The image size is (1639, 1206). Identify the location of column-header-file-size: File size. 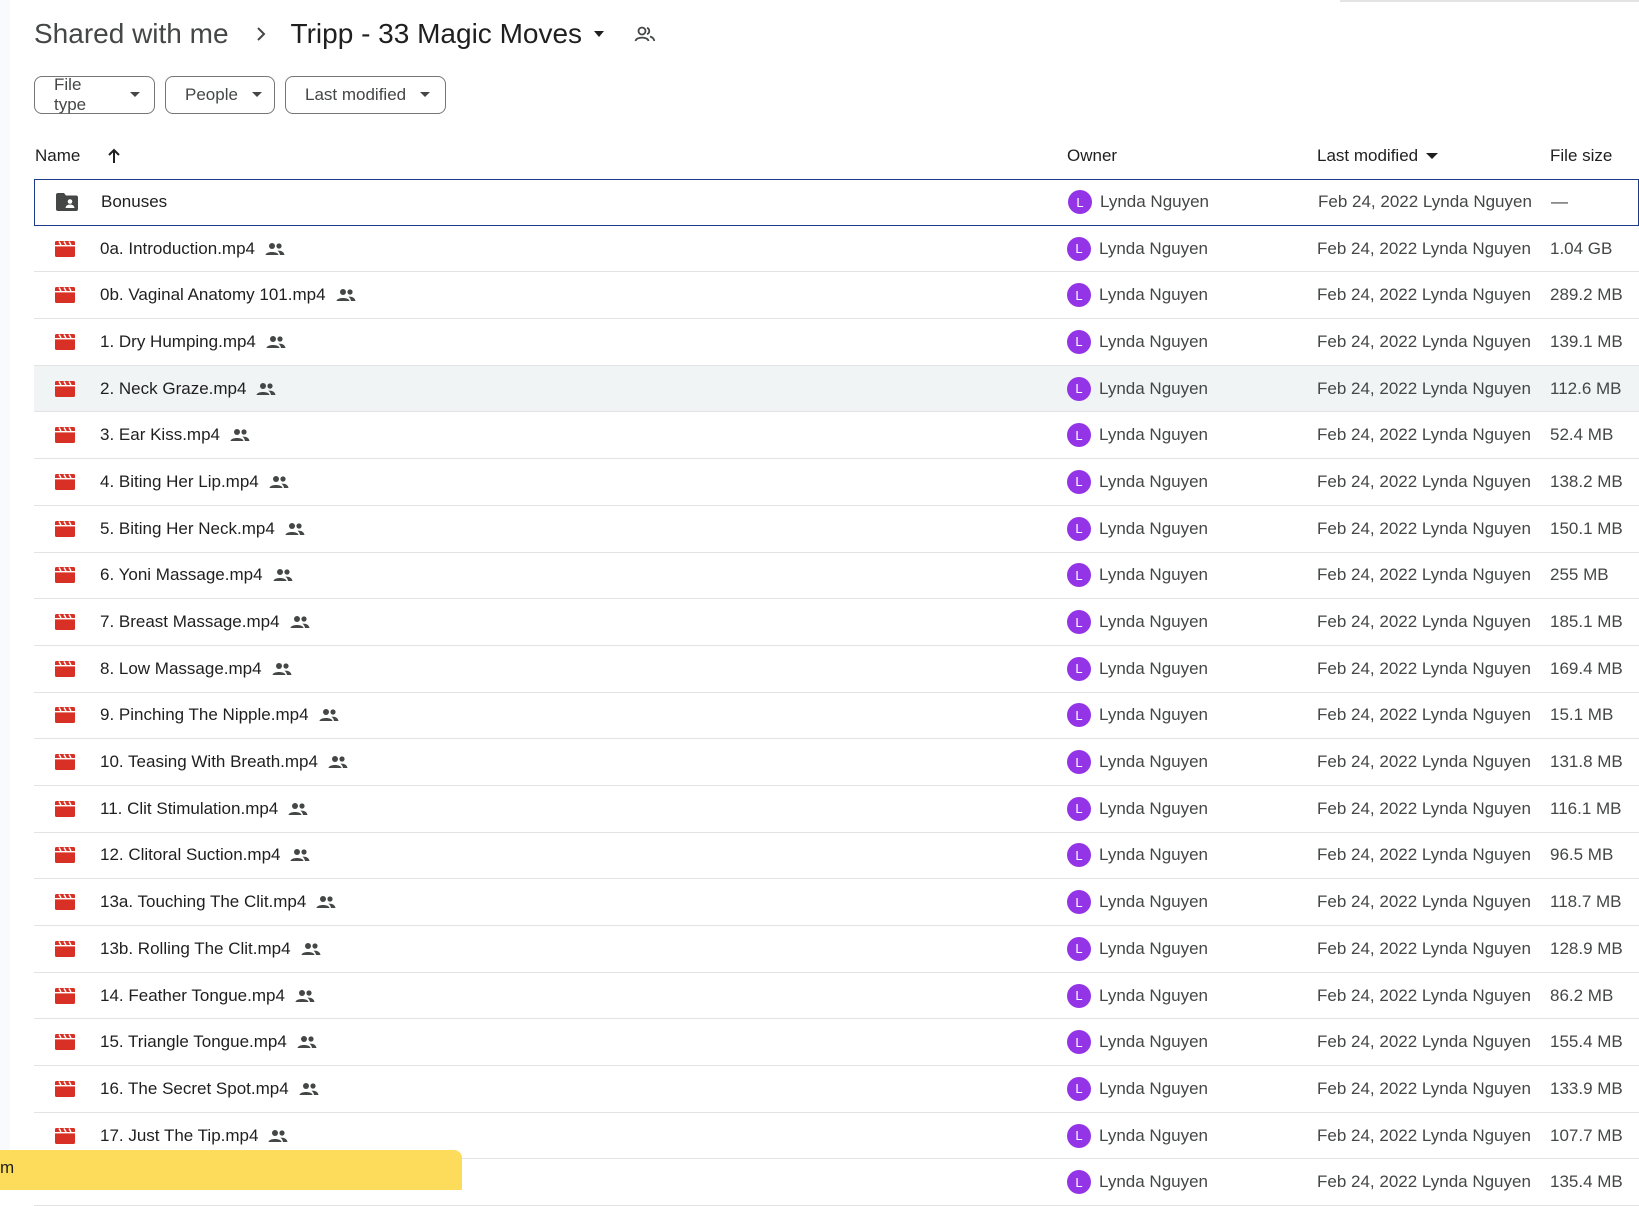
(1581, 156).